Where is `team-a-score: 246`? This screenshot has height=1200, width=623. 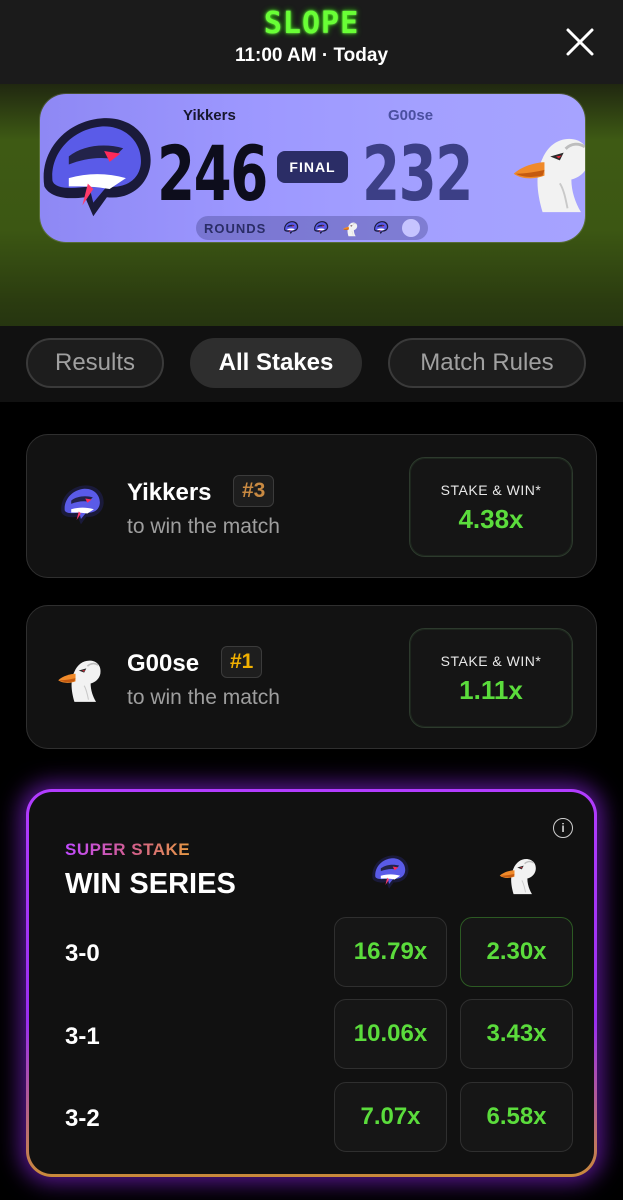 team-a-score: 246 is located at coordinates (212, 173).